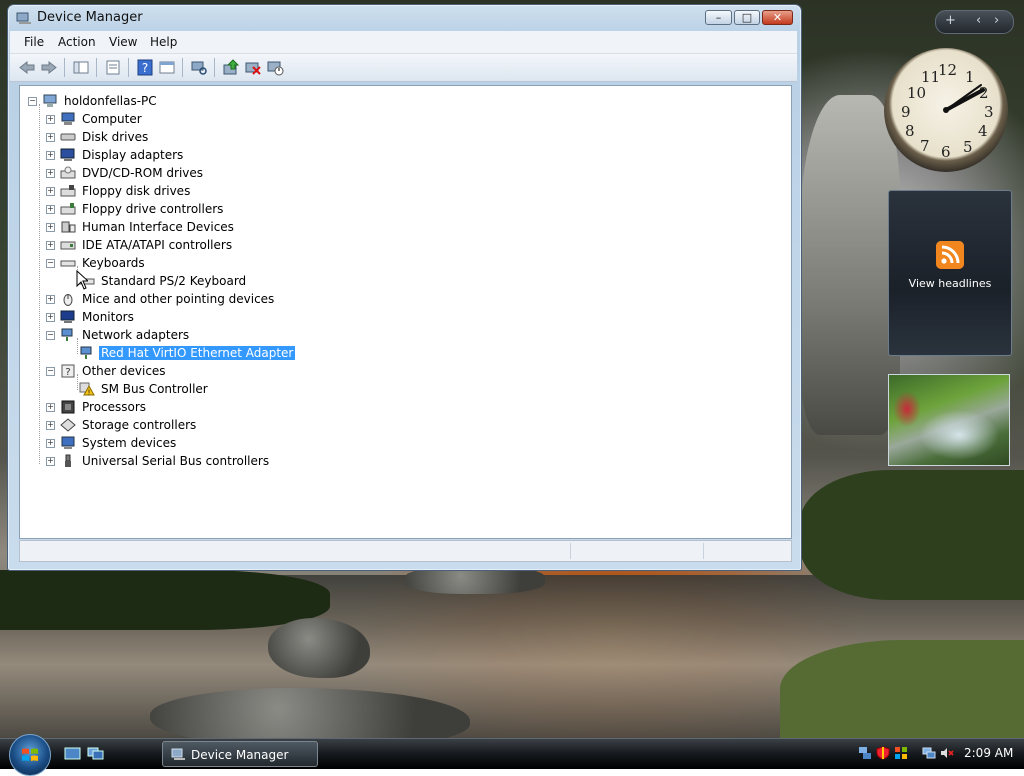 The width and height of the screenshot is (1024, 776). Describe the element at coordinates (72, 753) in the screenshot. I see `show-desktop-icon` at that location.